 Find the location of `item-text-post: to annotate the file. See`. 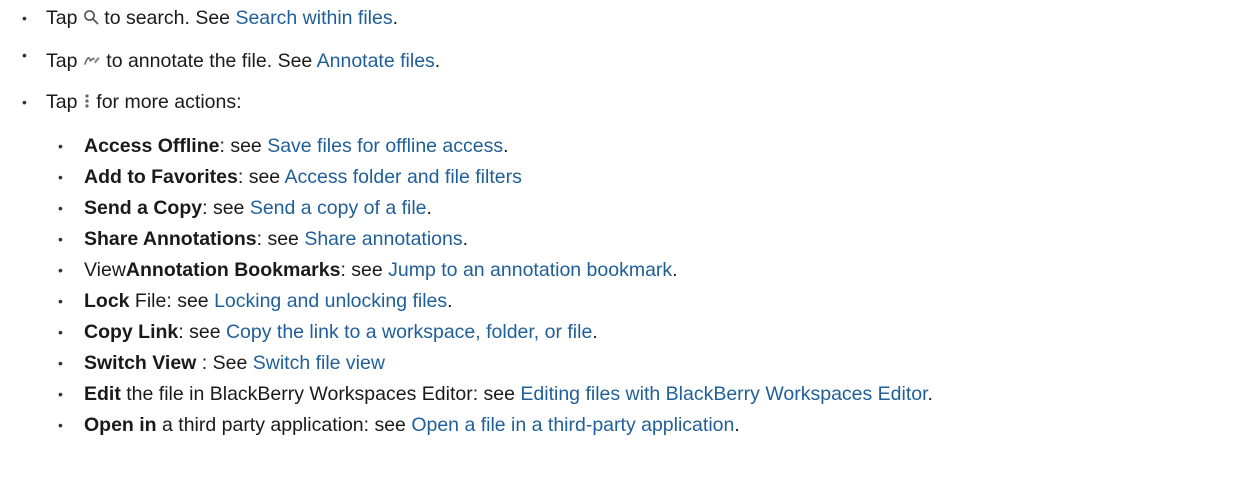

item-text-post: to annotate the file. See is located at coordinates (211, 61).